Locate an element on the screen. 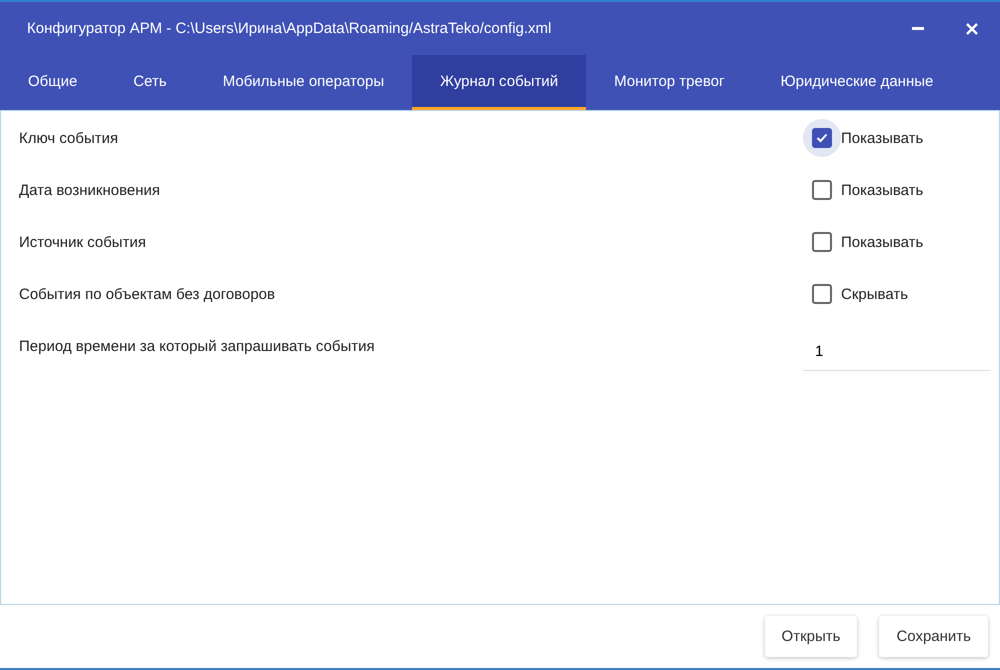  check-icon is located at coordinates (822, 138).